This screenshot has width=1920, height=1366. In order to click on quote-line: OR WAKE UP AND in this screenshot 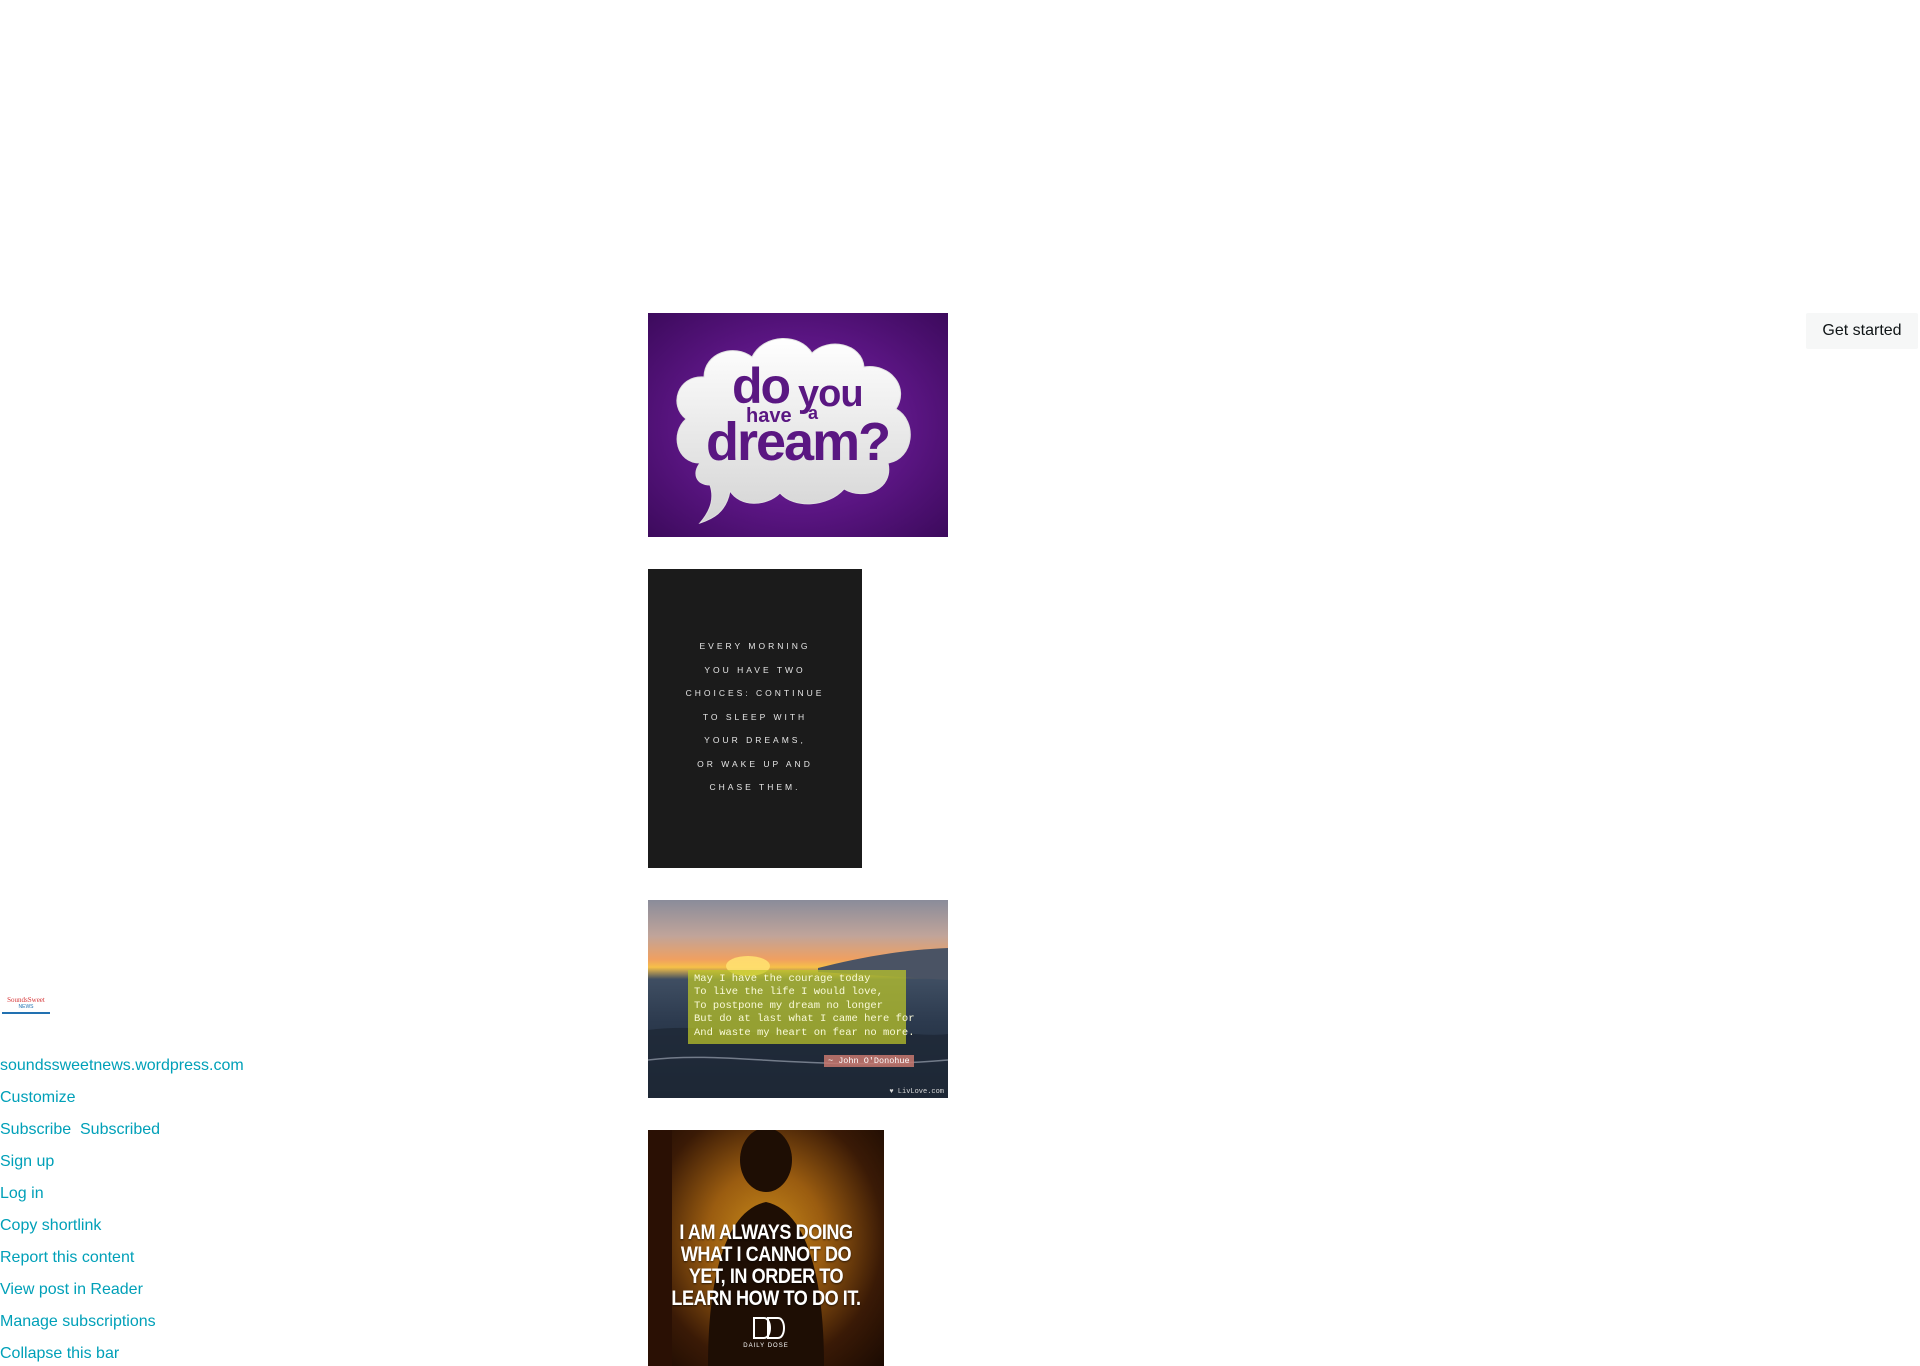, I will do `click(755, 764)`.